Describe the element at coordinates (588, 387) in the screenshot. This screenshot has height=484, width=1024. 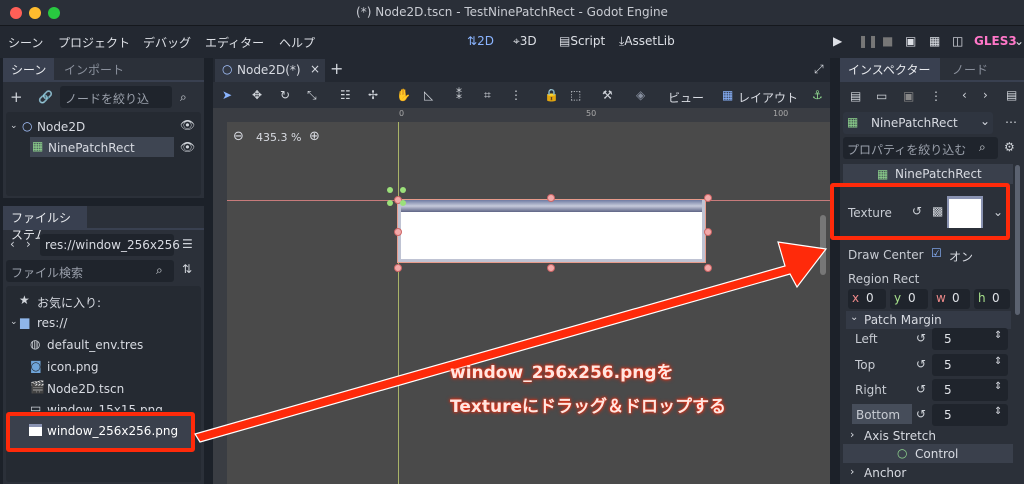
I see `annotation-text: window_256x256.pngを Textureにドラッグ＆ドロップする` at that location.